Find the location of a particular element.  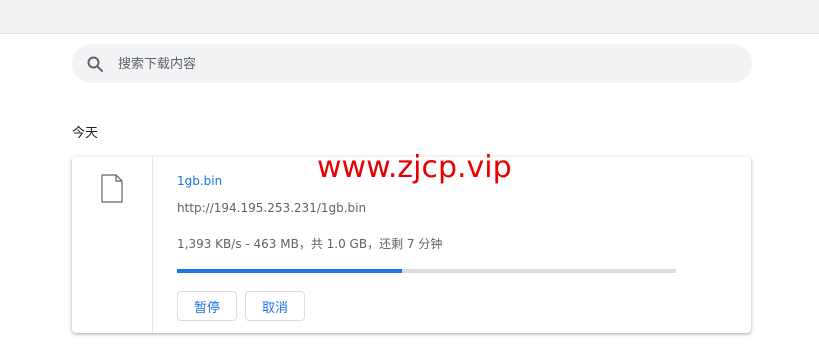

file-icon-column is located at coordinates (112, 245).